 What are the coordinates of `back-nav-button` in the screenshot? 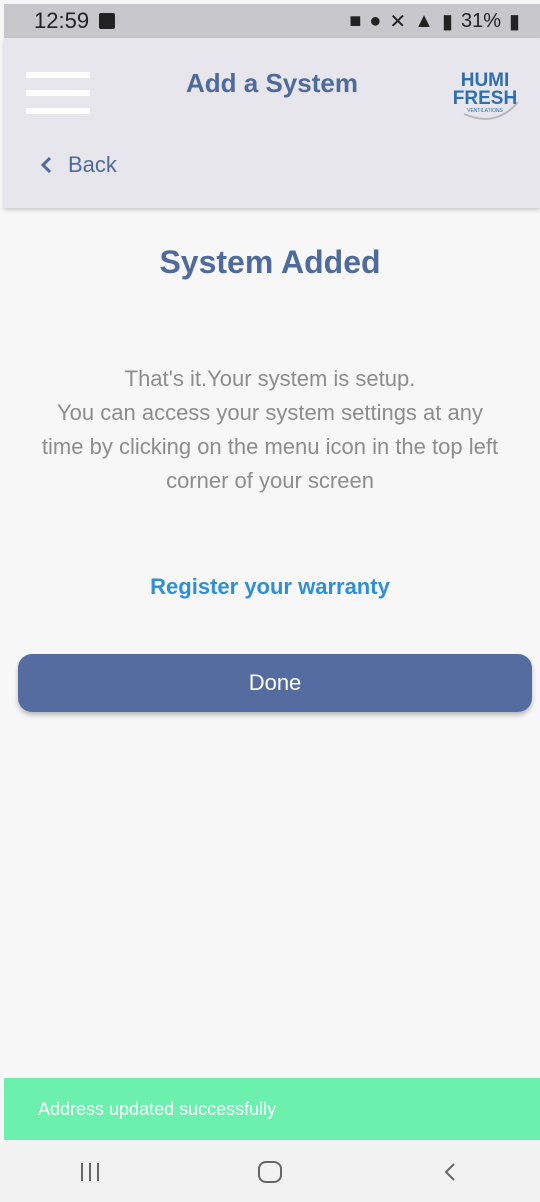 It's located at (450, 1172).